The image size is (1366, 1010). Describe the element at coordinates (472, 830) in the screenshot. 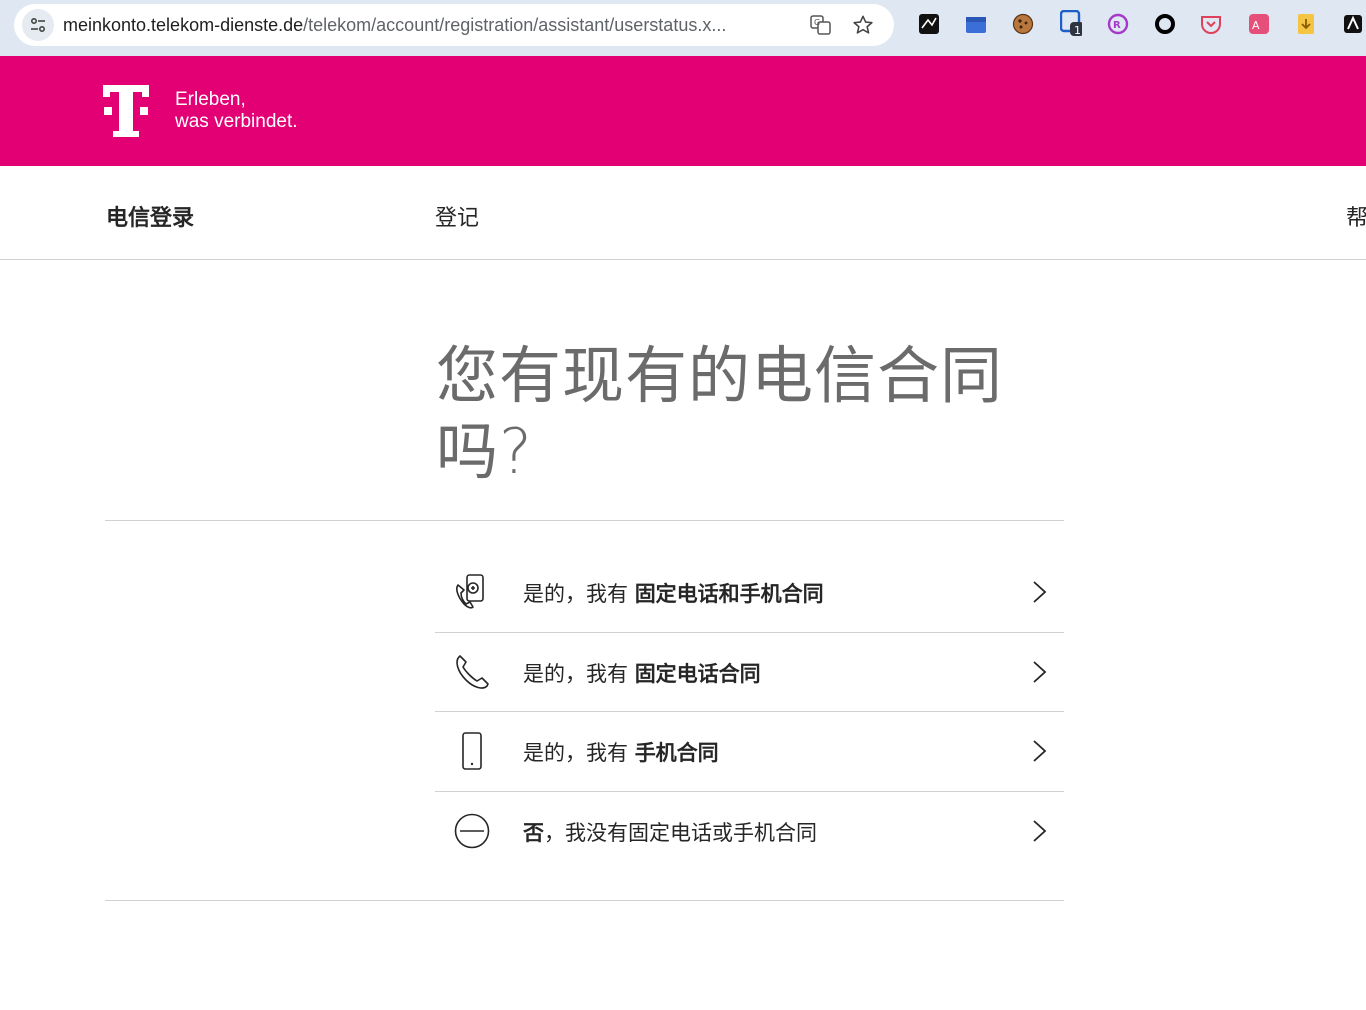

I see `minus-circle-icon` at that location.